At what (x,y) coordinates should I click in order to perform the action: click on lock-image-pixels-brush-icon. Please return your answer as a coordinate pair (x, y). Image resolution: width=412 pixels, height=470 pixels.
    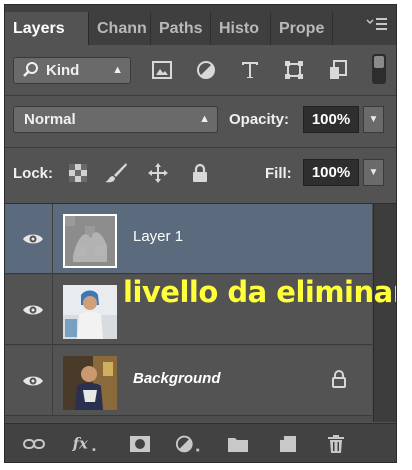
    Looking at the image, I should click on (116, 173).